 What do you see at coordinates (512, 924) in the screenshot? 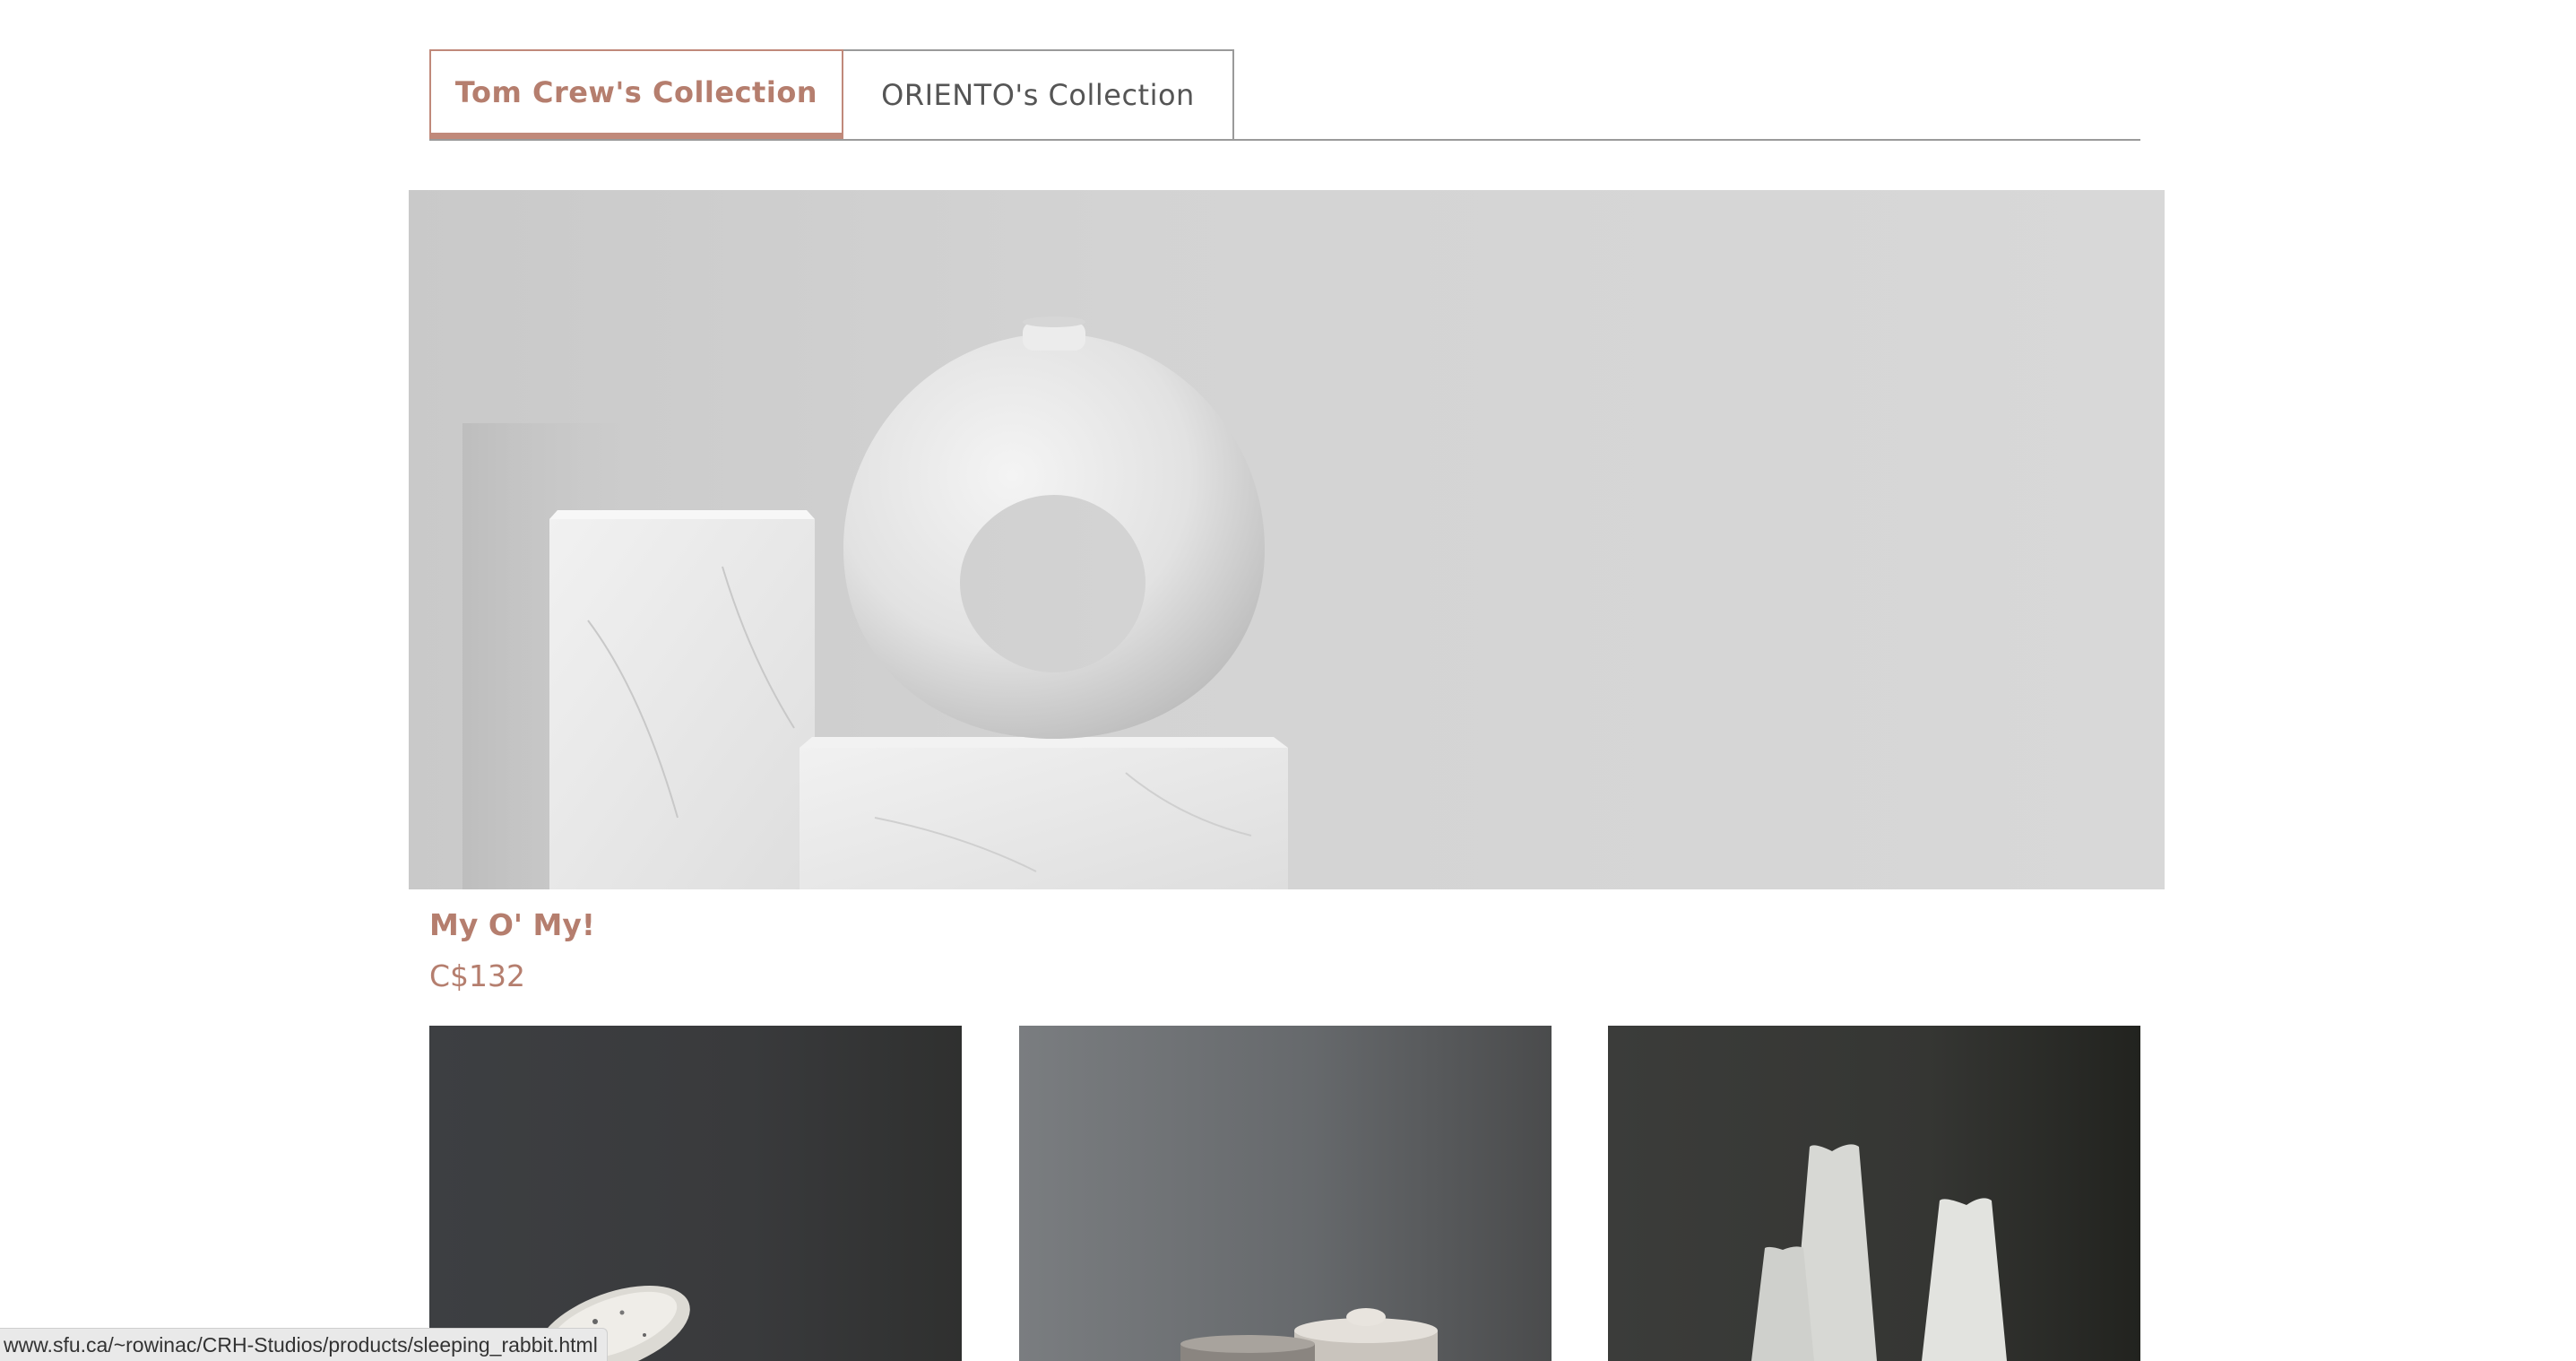
I see `product-title: My O' My!` at bounding box center [512, 924].